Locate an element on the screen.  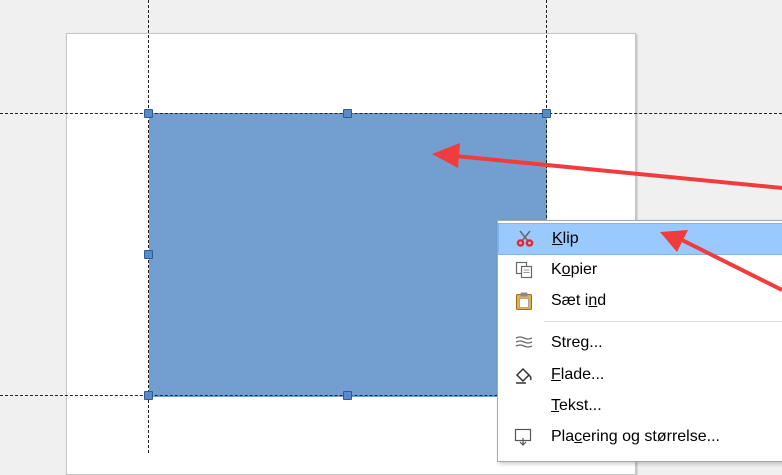
snap-guide-vertical-left is located at coordinates (148, 226).